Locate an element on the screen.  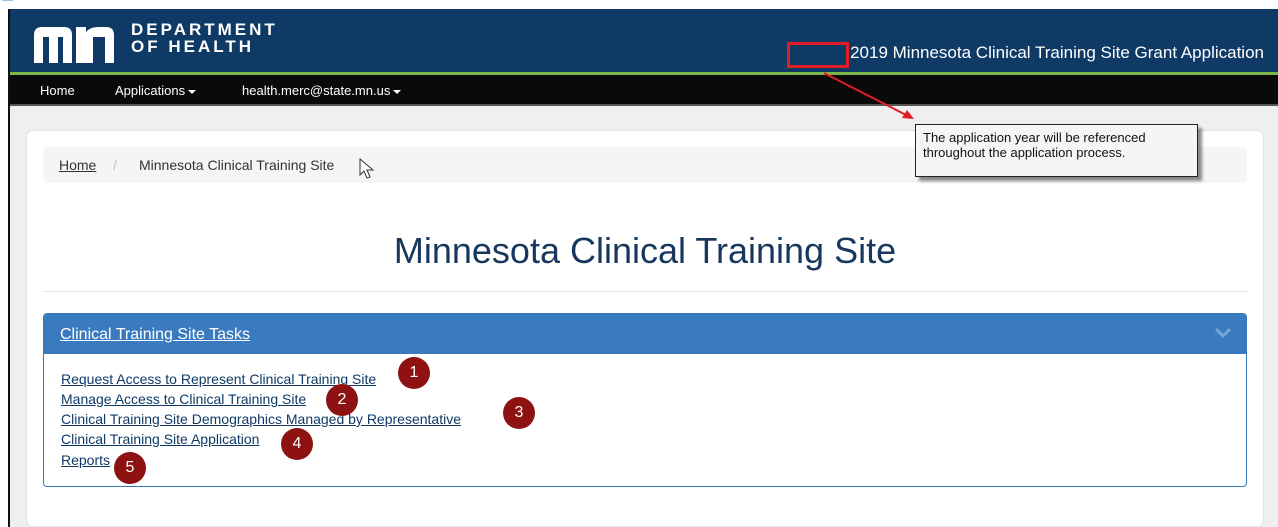
cropped-text: — is located at coordinates (7, 3).